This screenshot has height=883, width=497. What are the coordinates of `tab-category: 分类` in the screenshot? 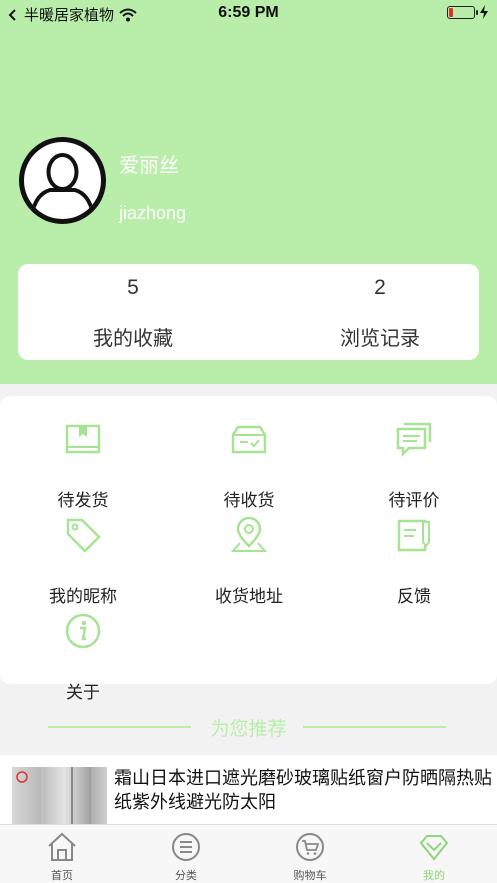 It's located at (186, 854).